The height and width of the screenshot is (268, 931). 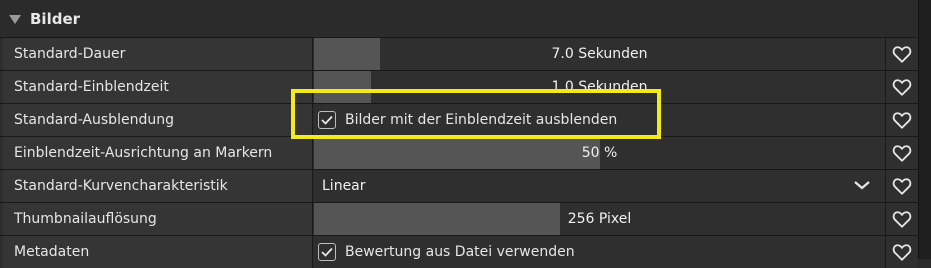 I want to click on fade-out-option: Bilder mit der Einblendzeit ausblenden, so click(x=600, y=120).